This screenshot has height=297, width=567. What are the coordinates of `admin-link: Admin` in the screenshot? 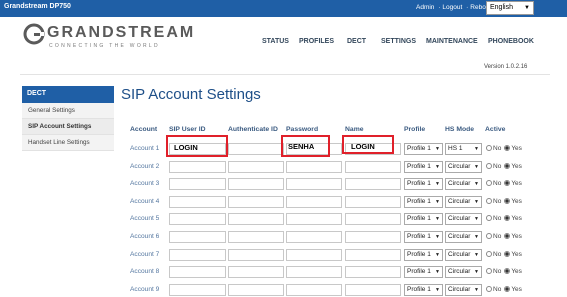 It's located at (425, 7).